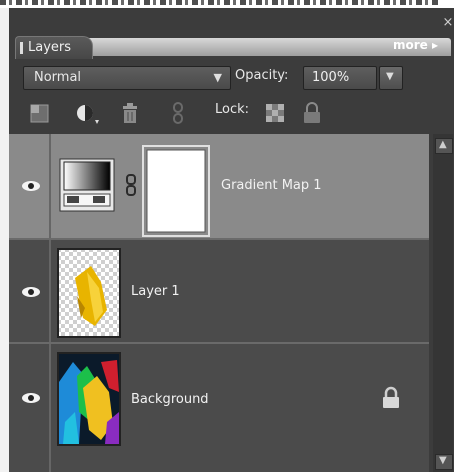 The image size is (454, 472). I want to click on layer-mask-thumbnail, so click(176, 192).